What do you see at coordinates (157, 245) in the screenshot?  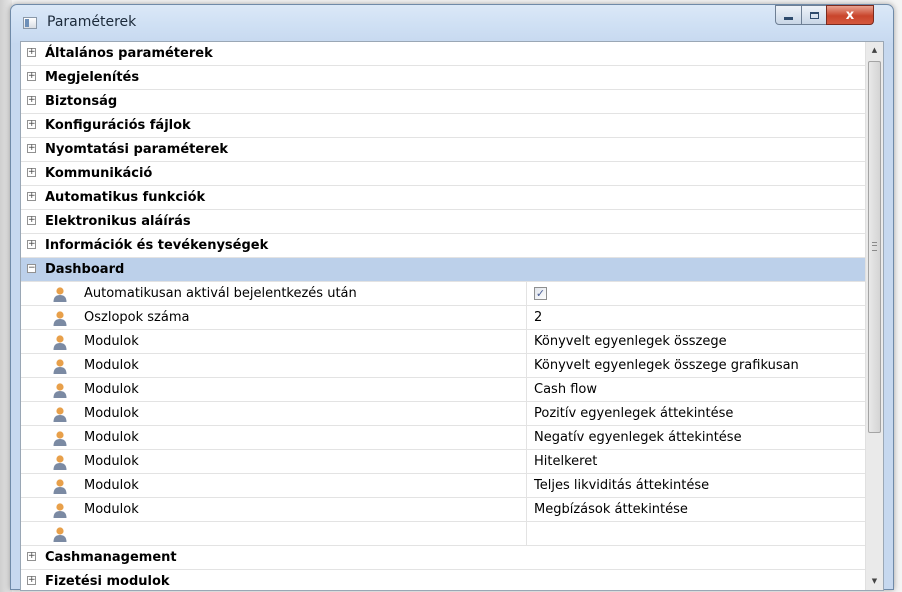 I see `category-label: Információk és tevékenységek` at bounding box center [157, 245].